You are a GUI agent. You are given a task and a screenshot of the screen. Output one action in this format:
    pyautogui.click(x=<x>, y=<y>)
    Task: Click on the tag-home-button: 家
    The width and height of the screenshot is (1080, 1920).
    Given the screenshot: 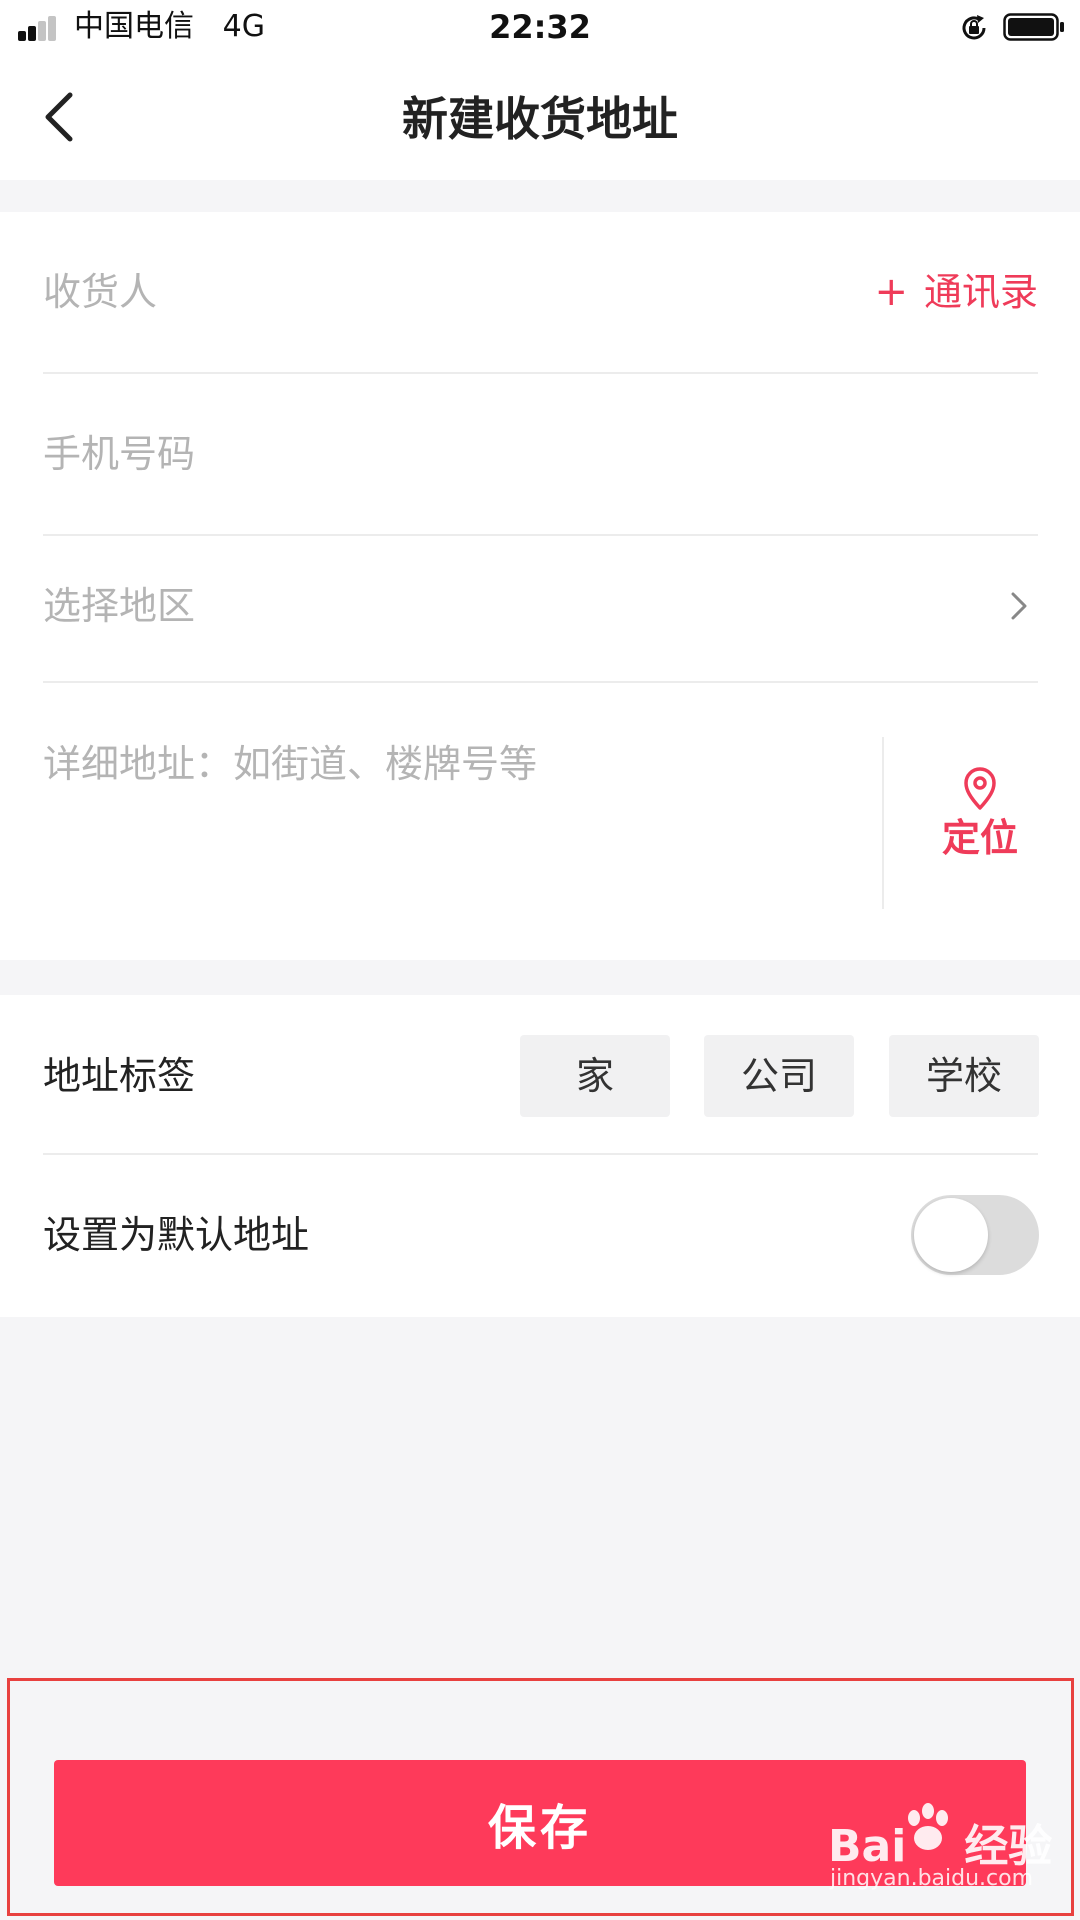 What is the action you would take?
    pyautogui.click(x=595, y=1076)
    